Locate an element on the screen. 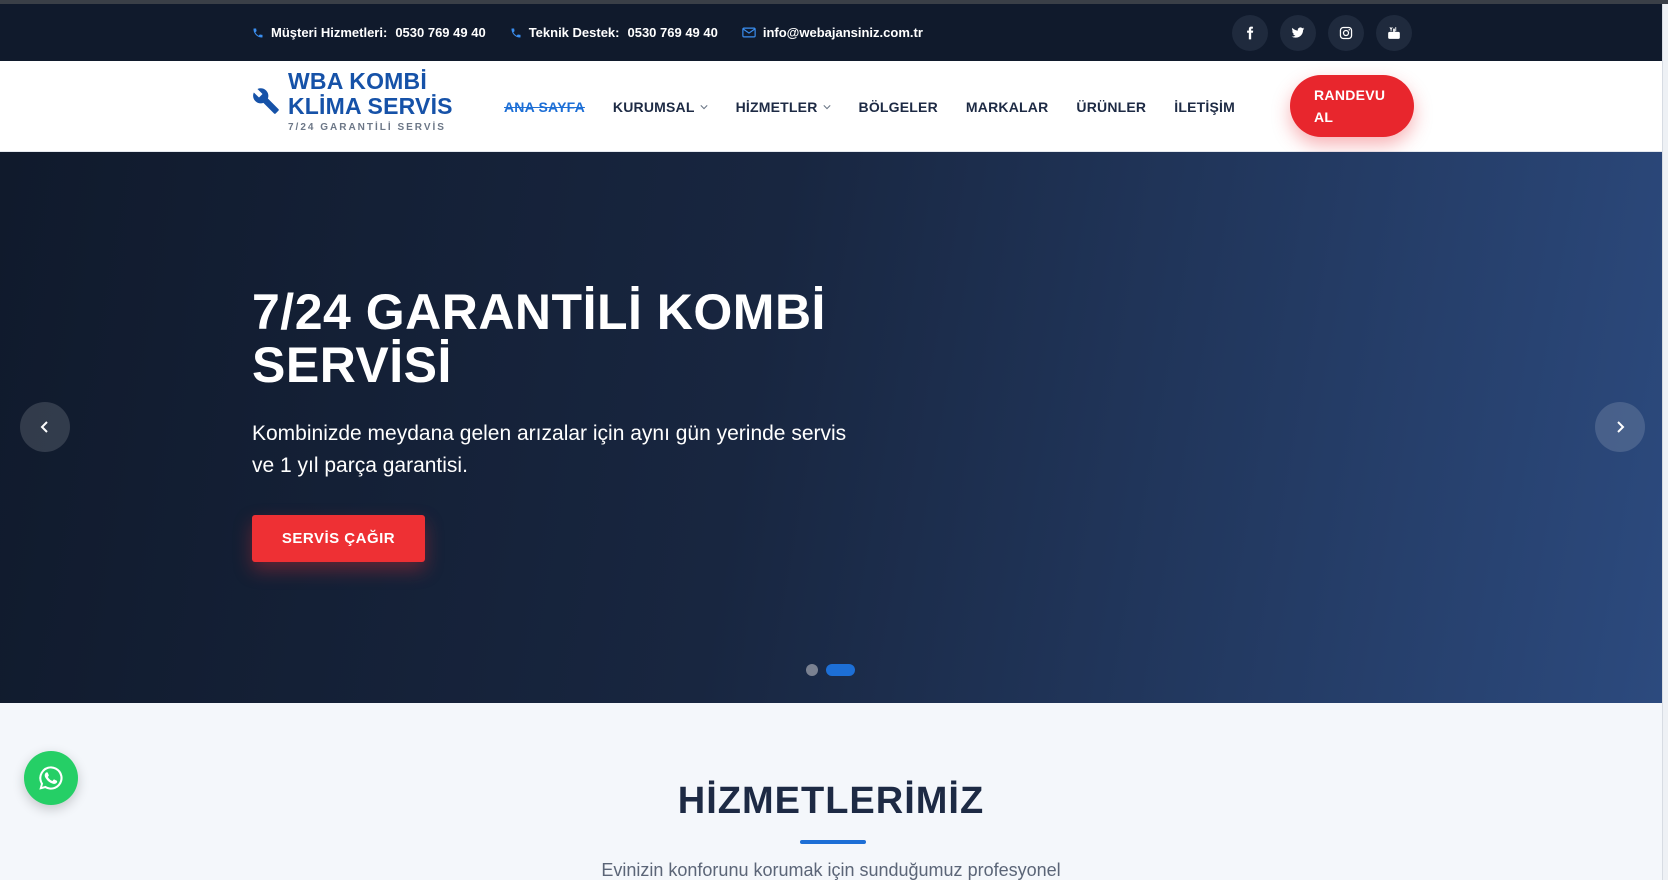 The image size is (1668, 880). nav-item-contact: İLETİŞİM is located at coordinates (1204, 107).